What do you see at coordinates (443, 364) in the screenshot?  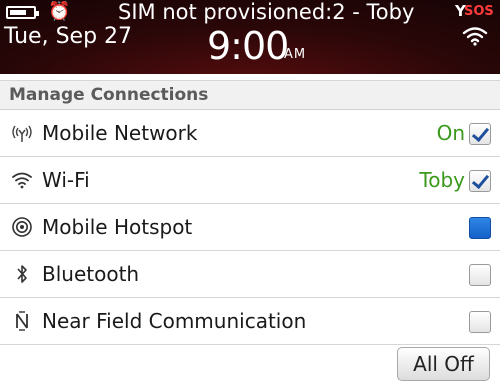 I see `all-off-button: All Off` at bounding box center [443, 364].